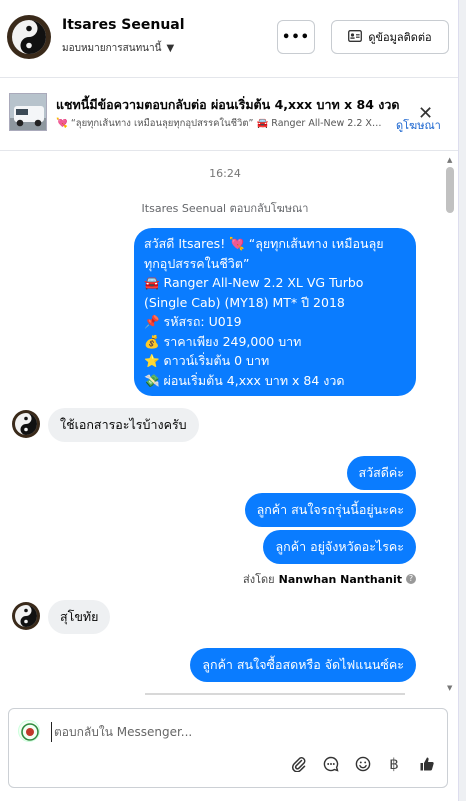 The image size is (466, 801). Describe the element at coordinates (450, 190) in the screenshot. I see `scrollbar-thumb` at that location.